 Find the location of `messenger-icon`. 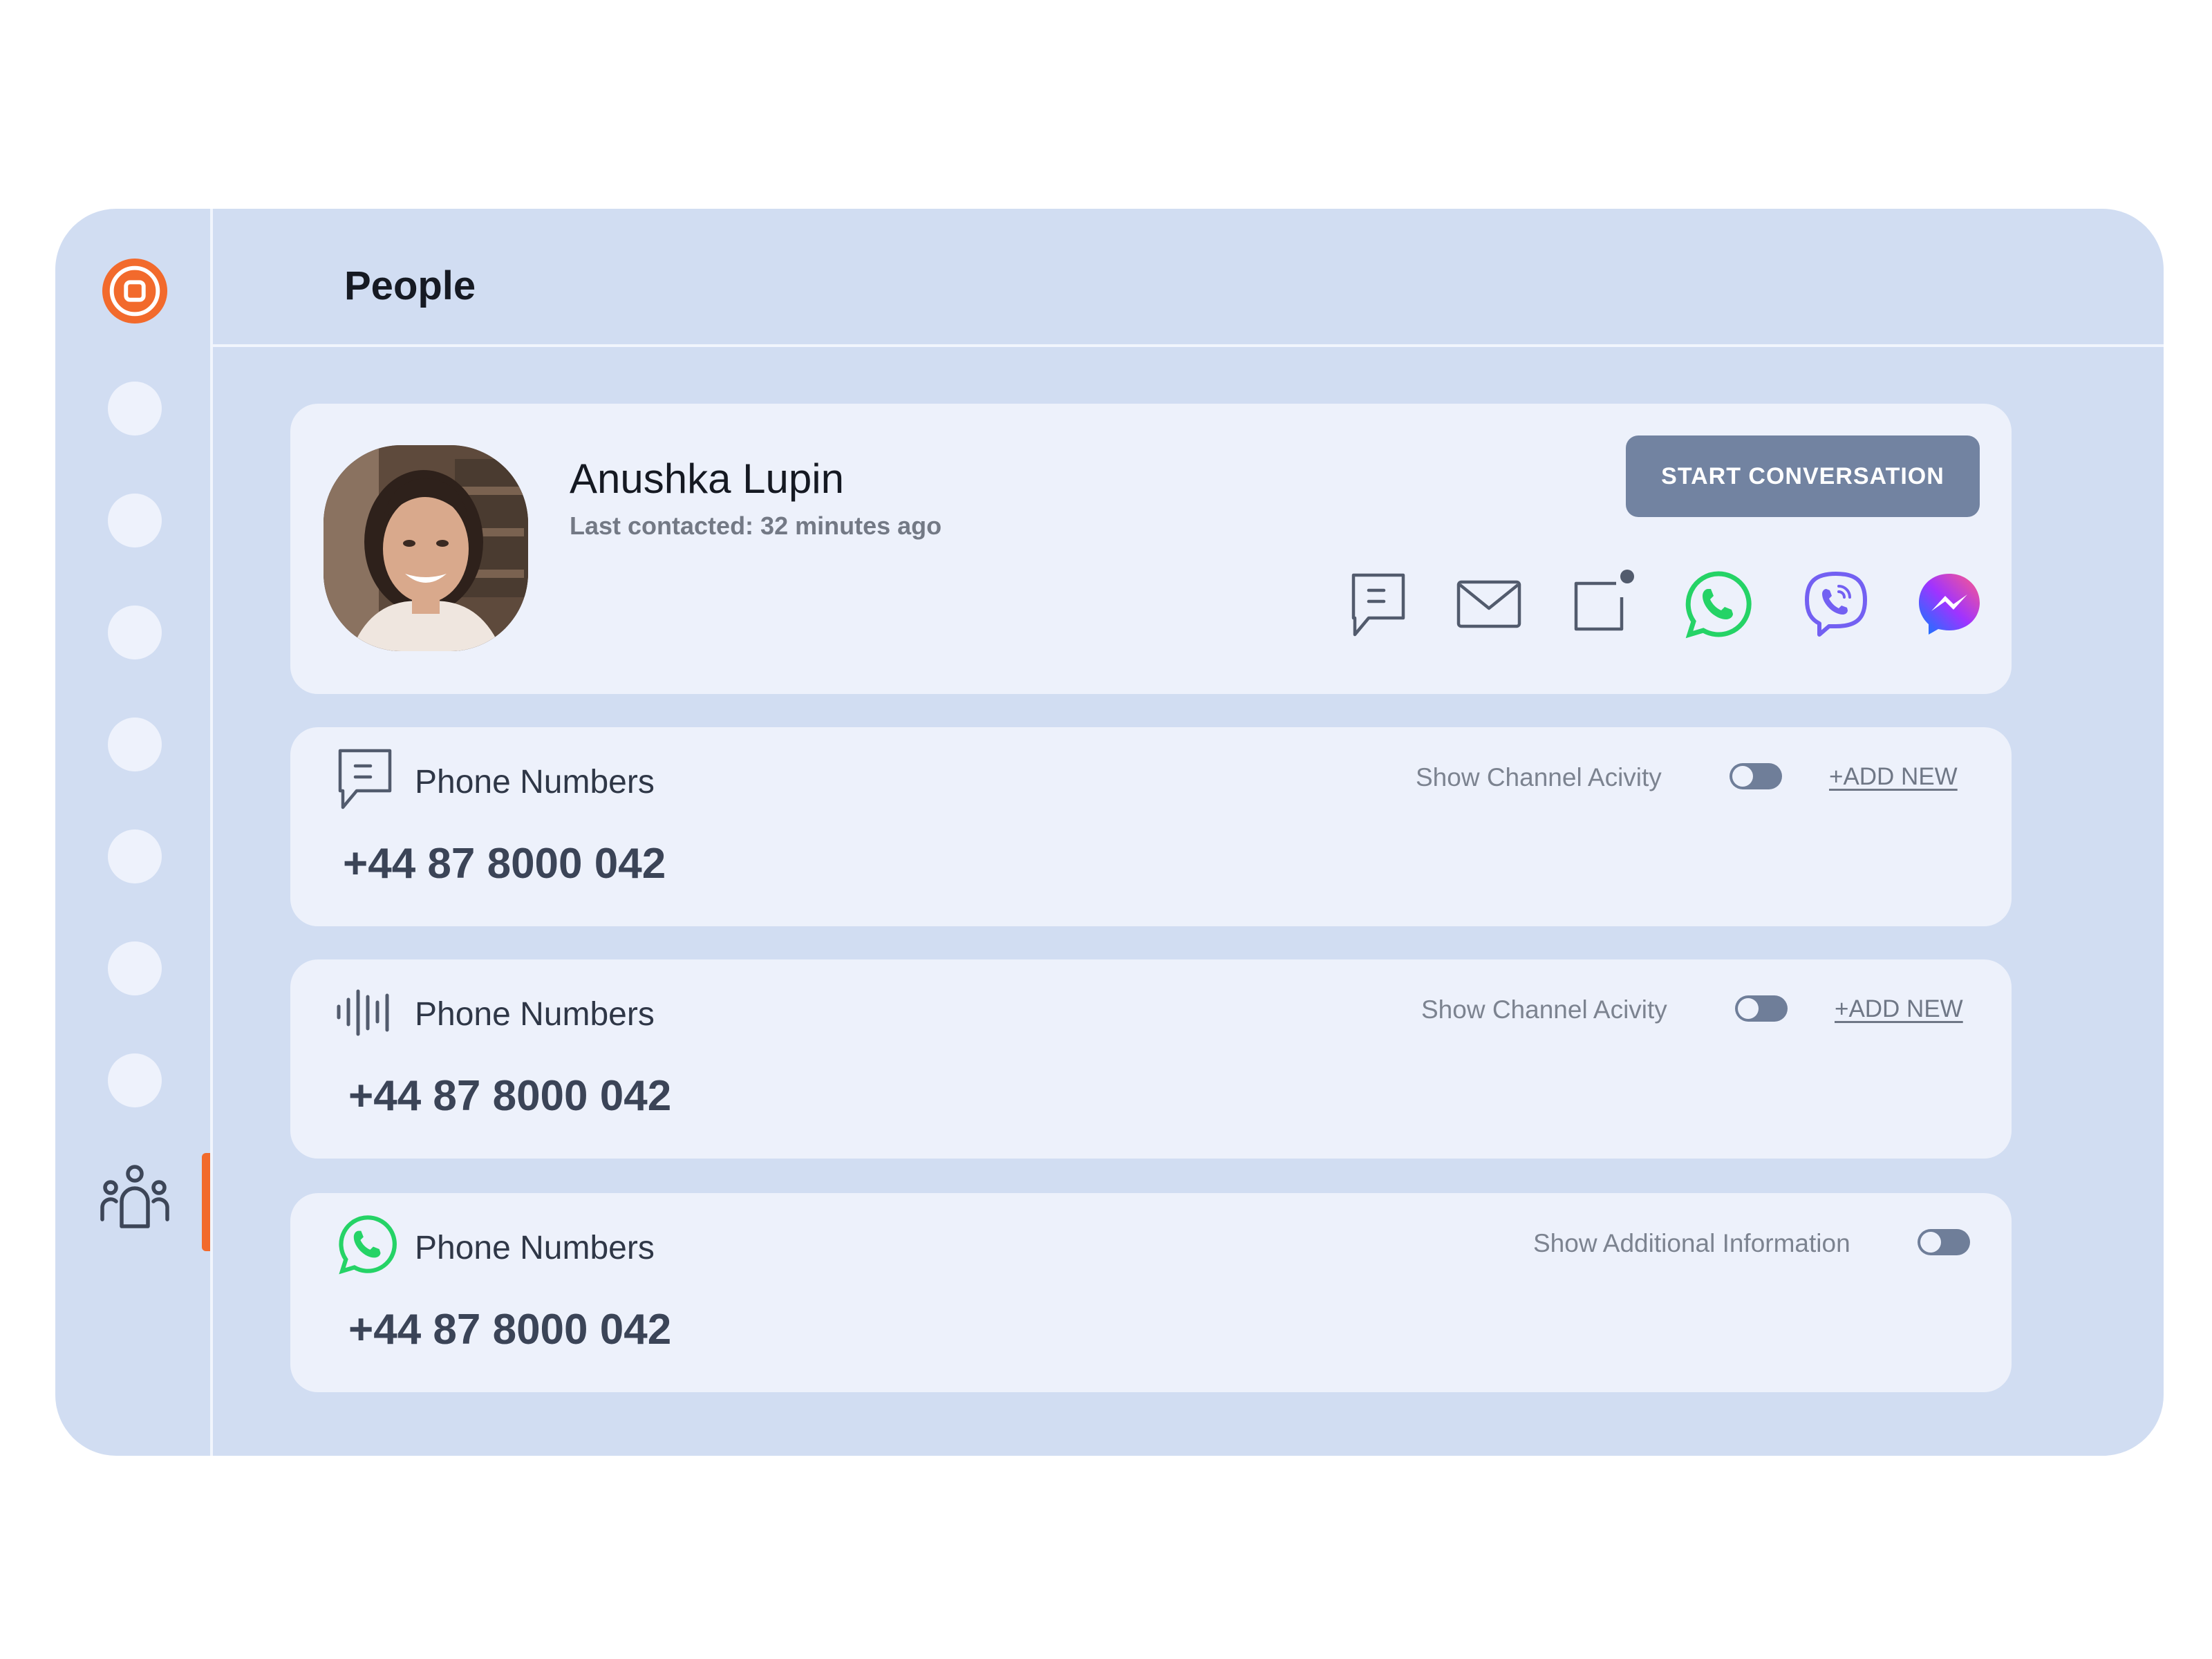

messenger-icon is located at coordinates (1949, 604).